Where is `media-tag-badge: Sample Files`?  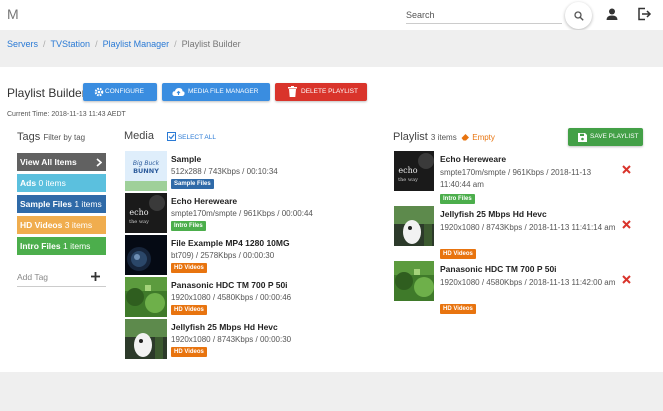
media-tag-badge: Sample Files is located at coordinates (192, 184).